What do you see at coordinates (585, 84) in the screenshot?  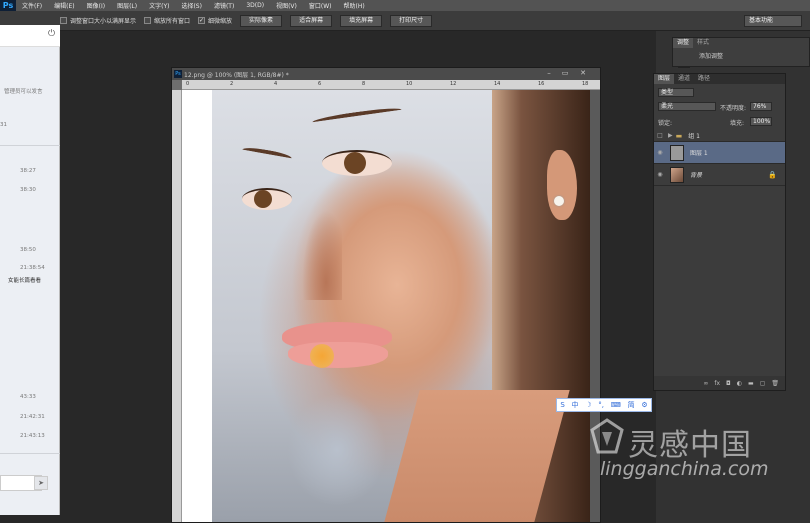 I see `ruler-tick-label: 18` at bounding box center [585, 84].